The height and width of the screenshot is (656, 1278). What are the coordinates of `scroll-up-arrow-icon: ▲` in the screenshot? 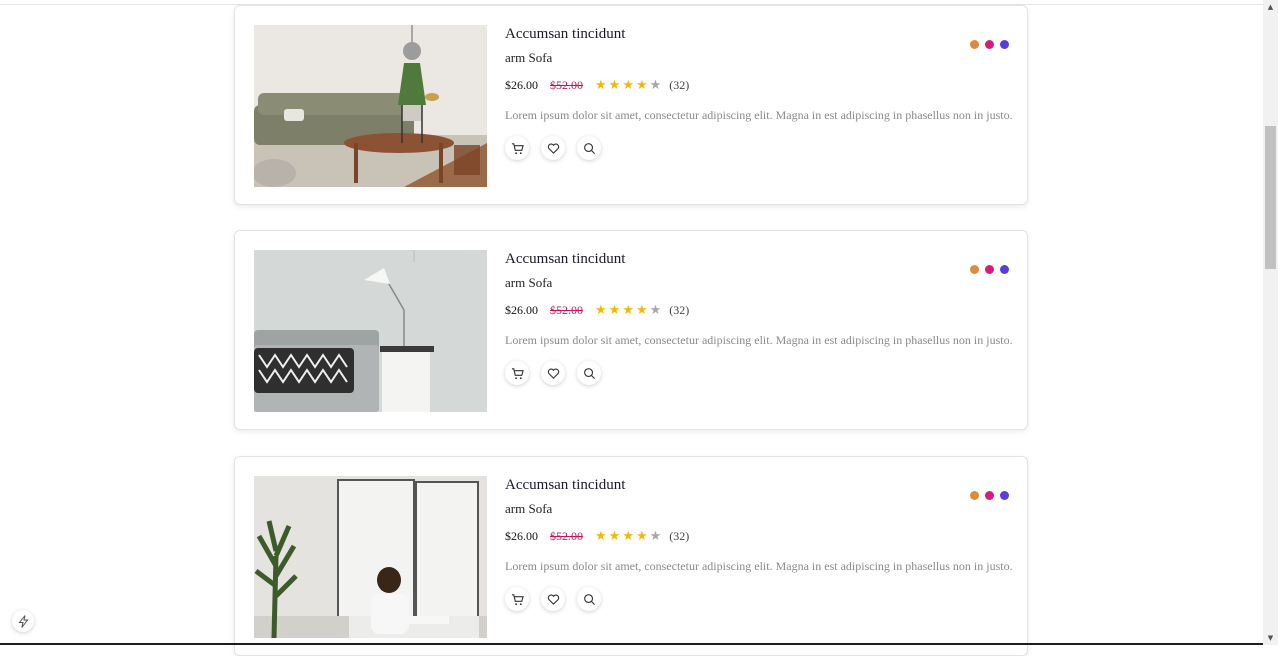 It's located at (1270, 7).